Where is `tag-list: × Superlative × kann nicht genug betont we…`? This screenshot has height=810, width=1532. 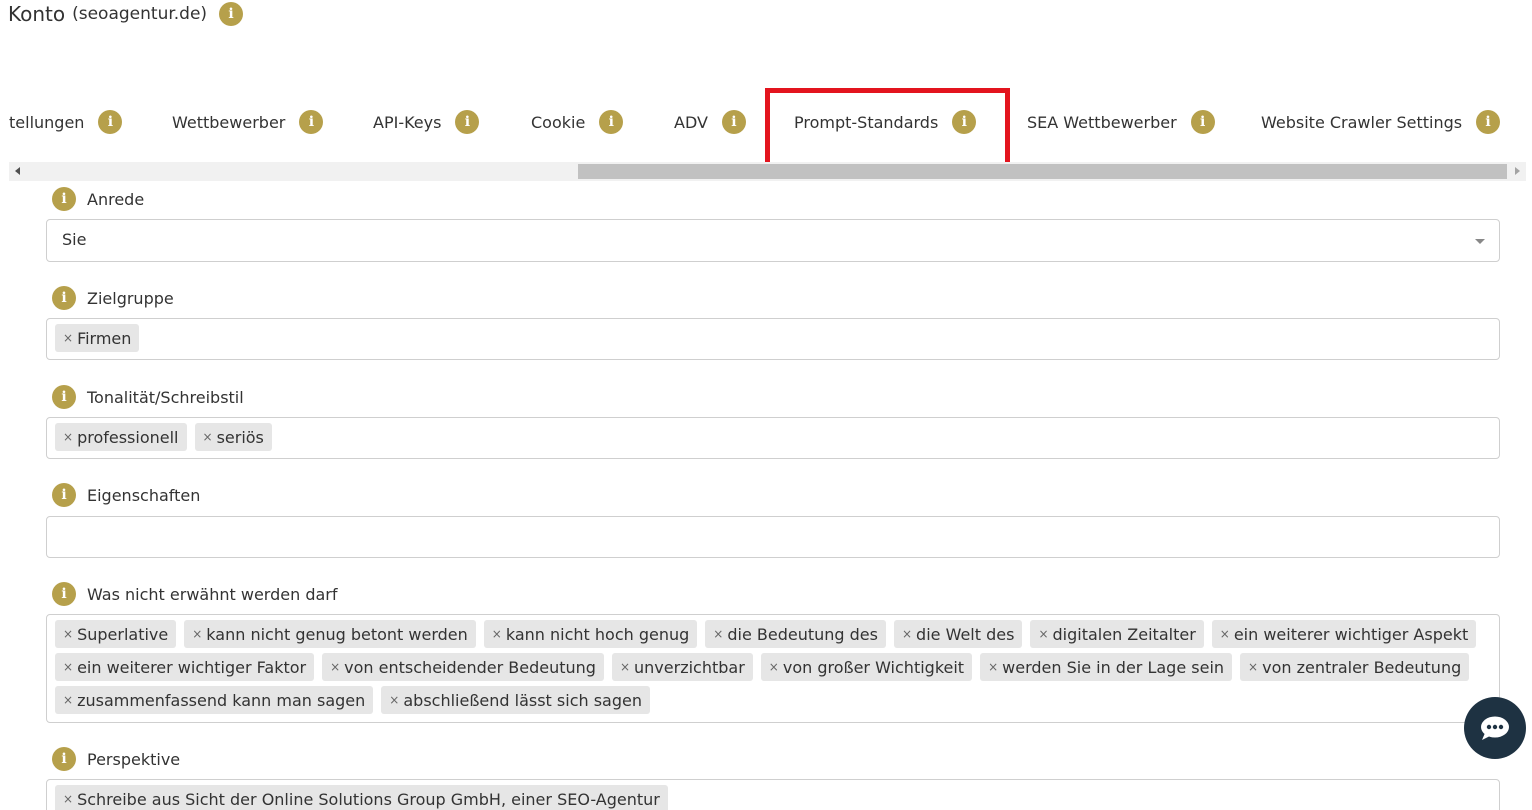
tag-list: × Superlative × kann nicht genug betont we… is located at coordinates (773, 669).